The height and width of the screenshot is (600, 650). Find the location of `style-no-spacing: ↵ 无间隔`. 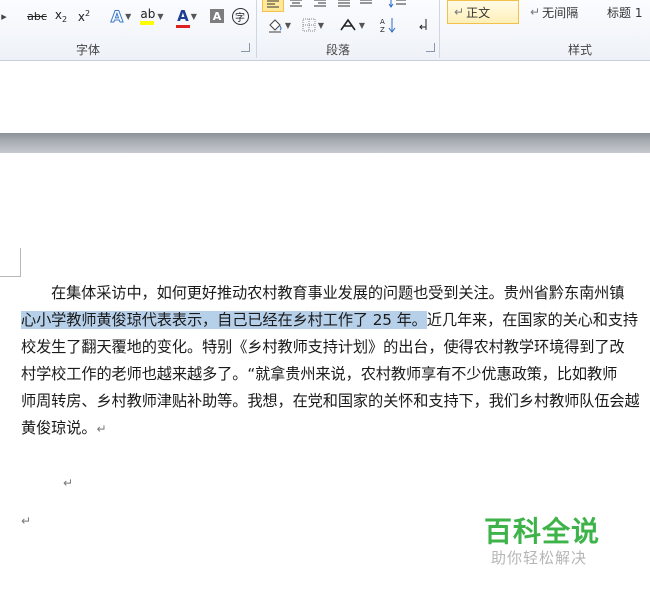

style-no-spacing: ↵ 无间隔 is located at coordinates (560, 12).